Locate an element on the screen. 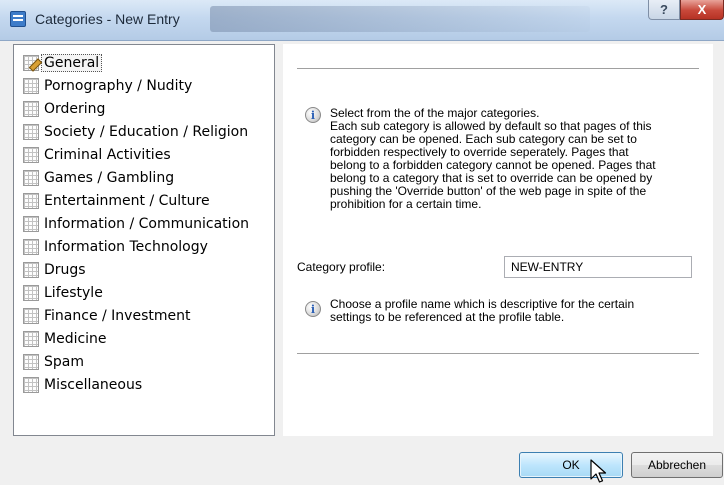  category-item-information-communication: Information / Communication is located at coordinates (136, 224).